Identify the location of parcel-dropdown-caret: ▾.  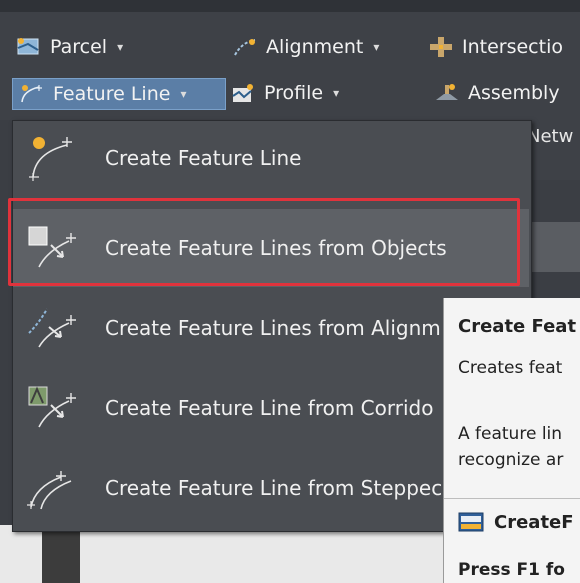
(120, 47).